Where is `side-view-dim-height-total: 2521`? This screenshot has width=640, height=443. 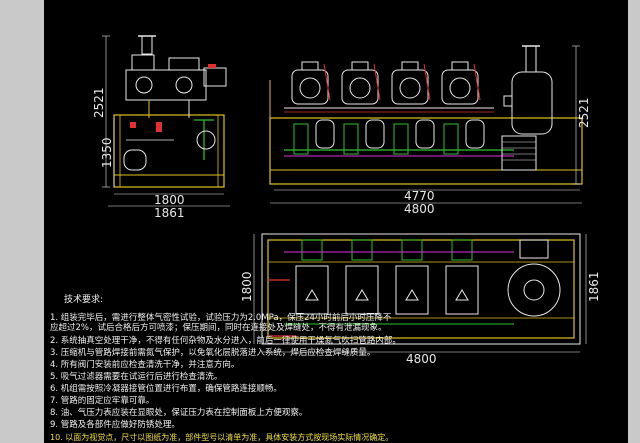
side-view-dim-height-total: 2521 is located at coordinates (99, 102).